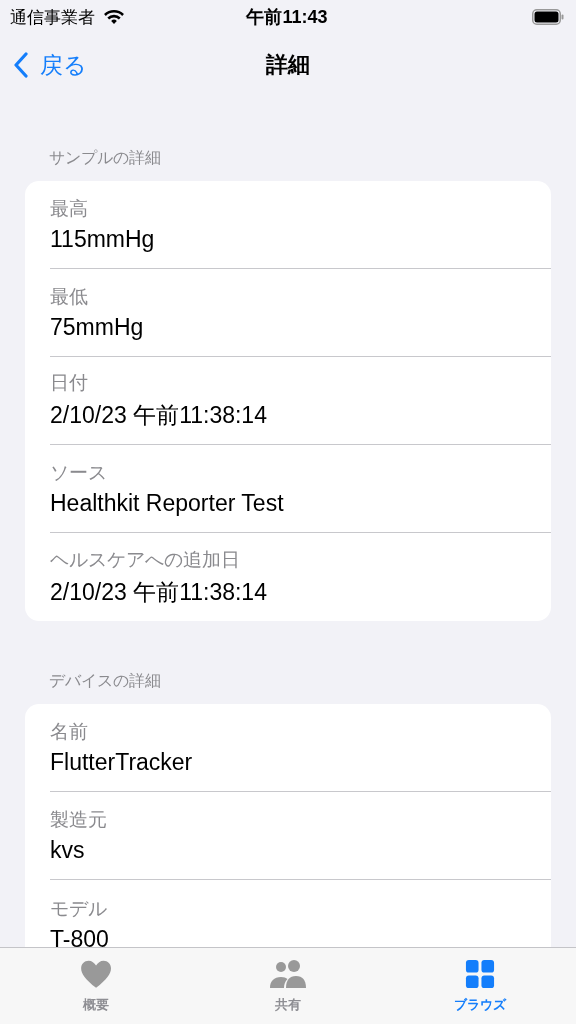 The image size is (576, 1024). I want to click on field-label: 最低, so click(69, 297).